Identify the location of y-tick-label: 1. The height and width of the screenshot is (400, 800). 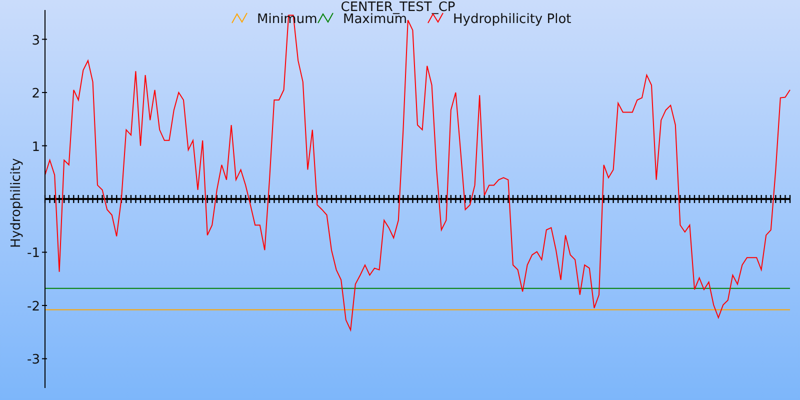
(36, 147).